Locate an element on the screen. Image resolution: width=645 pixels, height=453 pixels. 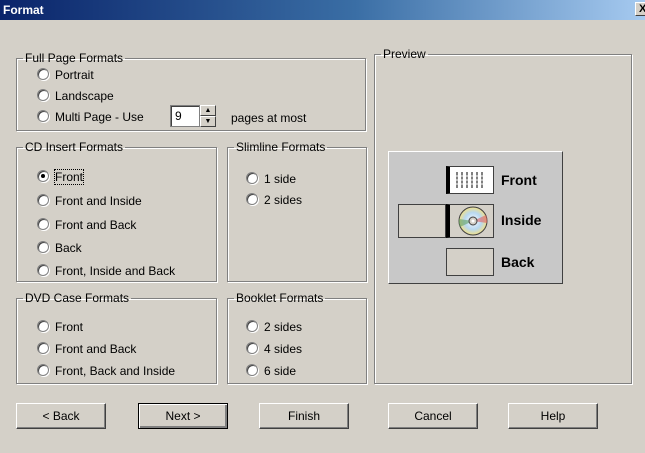
text-lines-icon is located at coordinates (472, 180).